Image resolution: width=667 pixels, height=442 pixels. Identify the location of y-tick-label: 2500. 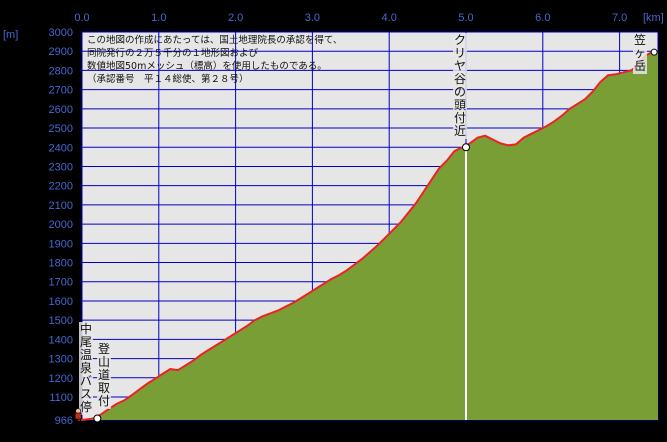
(61, 129).